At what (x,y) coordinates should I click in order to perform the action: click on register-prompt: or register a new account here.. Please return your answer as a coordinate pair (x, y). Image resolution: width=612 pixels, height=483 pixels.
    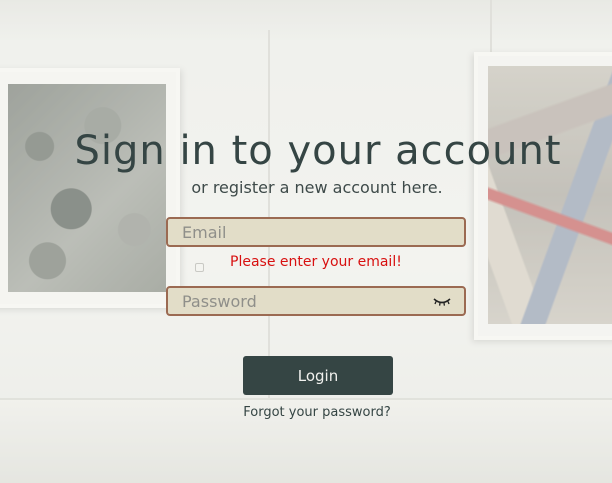
    Looking at the image, I should click on (306, 187).